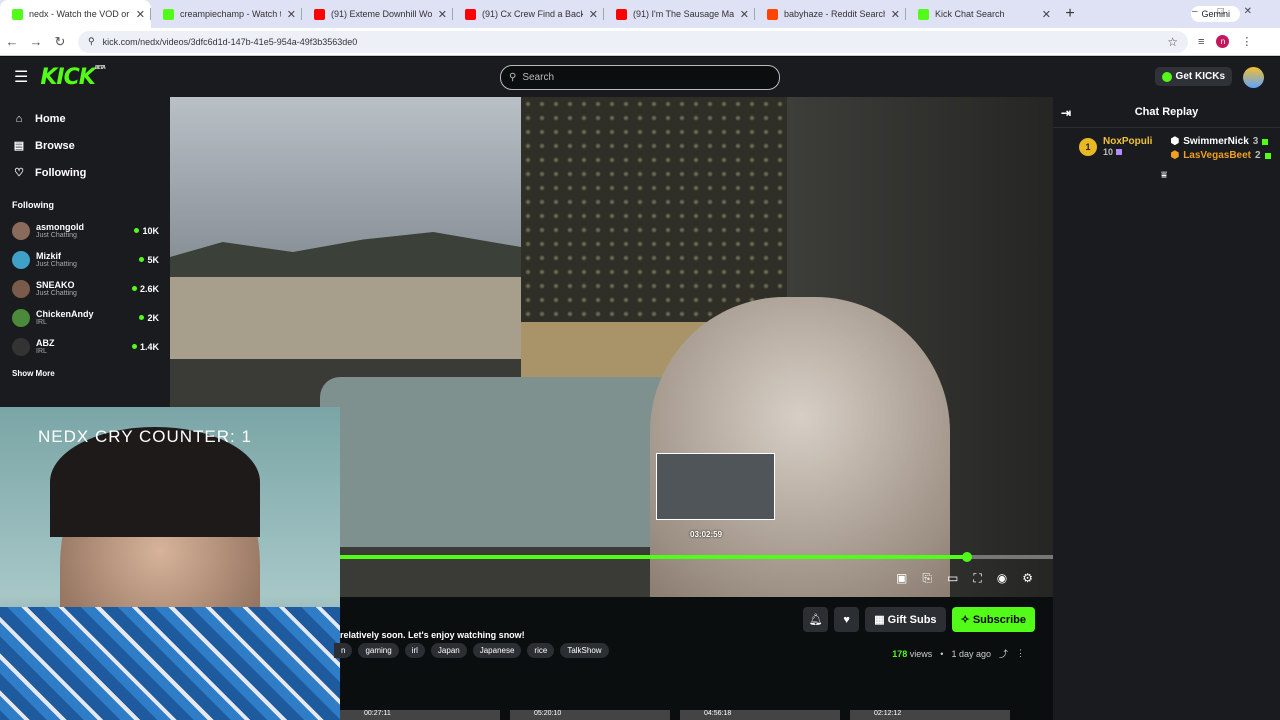 The width and height of the screenshot is (1280, 720). Describe the element at coordinates (1201, 42) in the screenshot. I see `media-control-icon: ≡` at that location.